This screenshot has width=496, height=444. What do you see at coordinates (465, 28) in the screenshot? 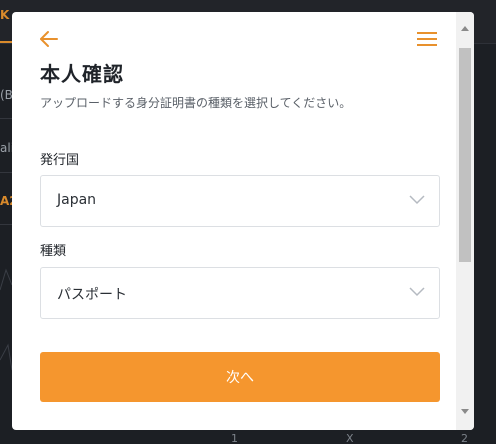
I see `scroll-up-arrow-icon` at bounding box center [465, 28].